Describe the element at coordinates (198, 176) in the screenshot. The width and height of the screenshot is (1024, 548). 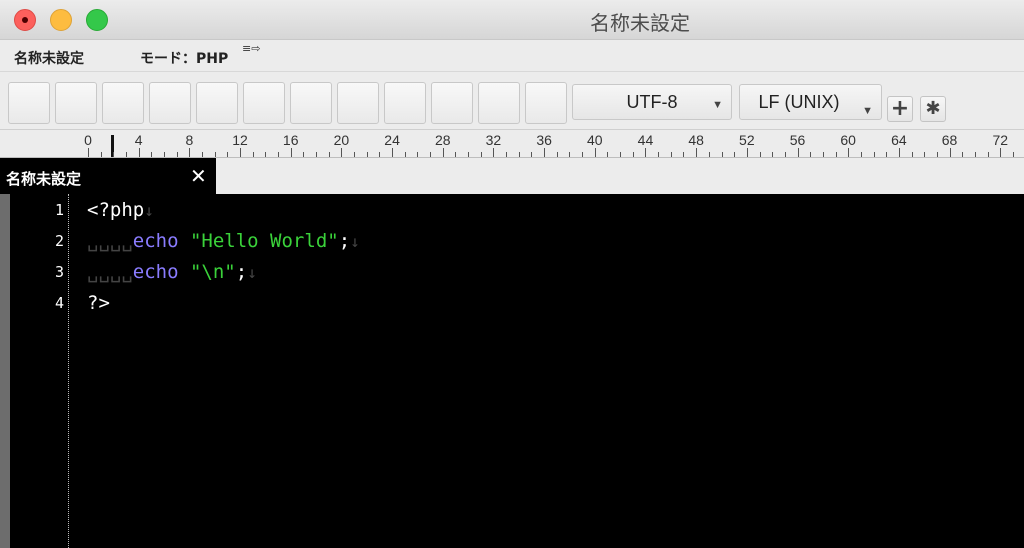
I see `close-icon: ✕` at that location.